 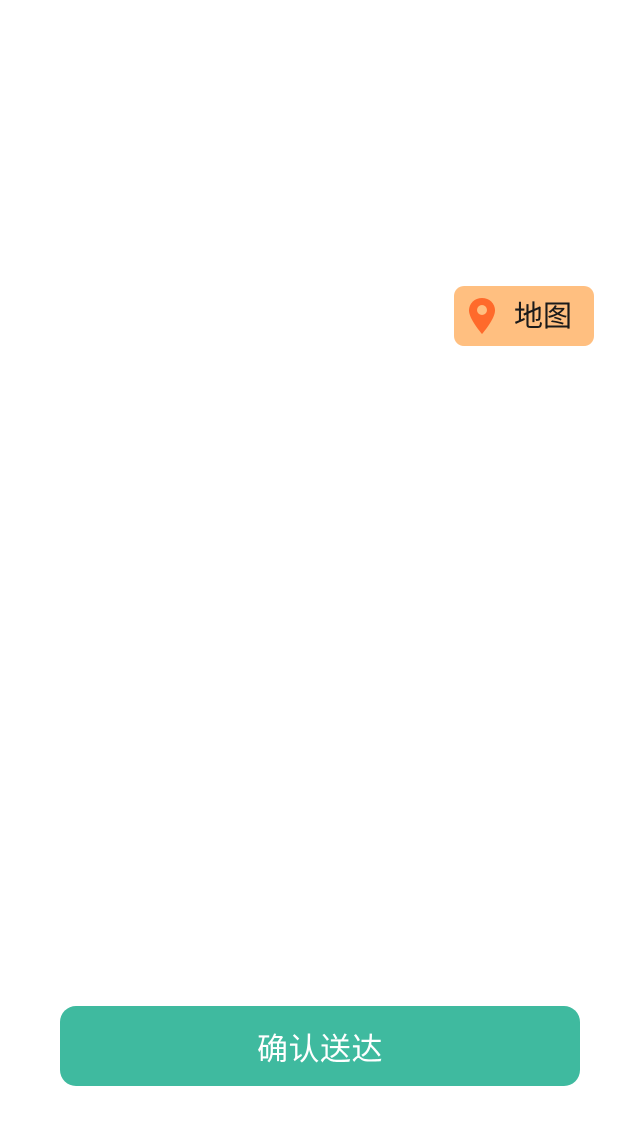 I want to click on map-pin-icon, so click(x=482, y=316).